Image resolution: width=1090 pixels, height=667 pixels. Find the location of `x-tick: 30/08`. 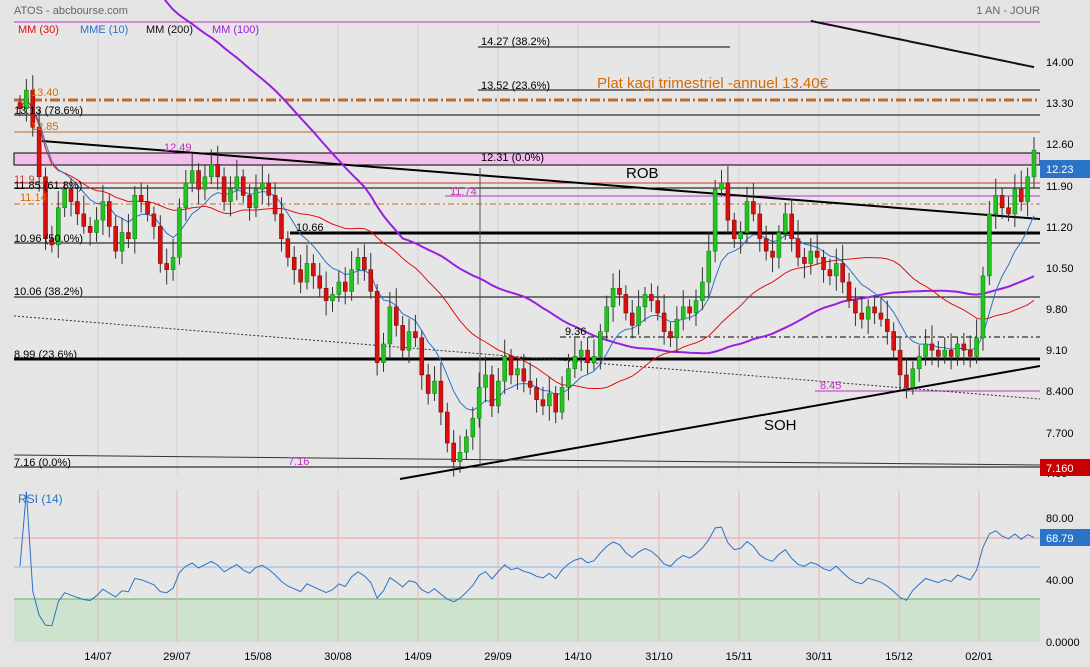

x-tick: 30/08 is located at coordinates (338, 657).